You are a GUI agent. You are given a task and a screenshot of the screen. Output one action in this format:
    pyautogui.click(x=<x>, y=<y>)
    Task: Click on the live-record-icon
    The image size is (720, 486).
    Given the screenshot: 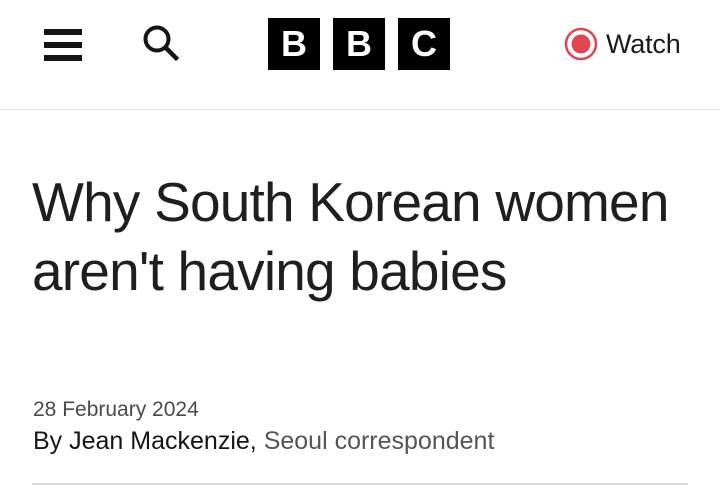 What is the action you would take?
    pyautogui.click(x=581, y=44)
    